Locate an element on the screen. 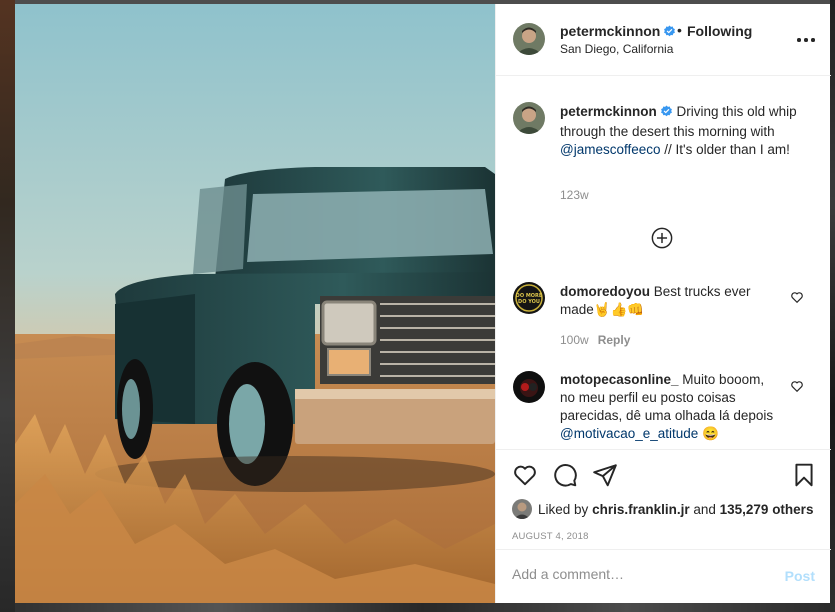 The image size is (835, 612). heart-icon is located at coordinates (525, 475).